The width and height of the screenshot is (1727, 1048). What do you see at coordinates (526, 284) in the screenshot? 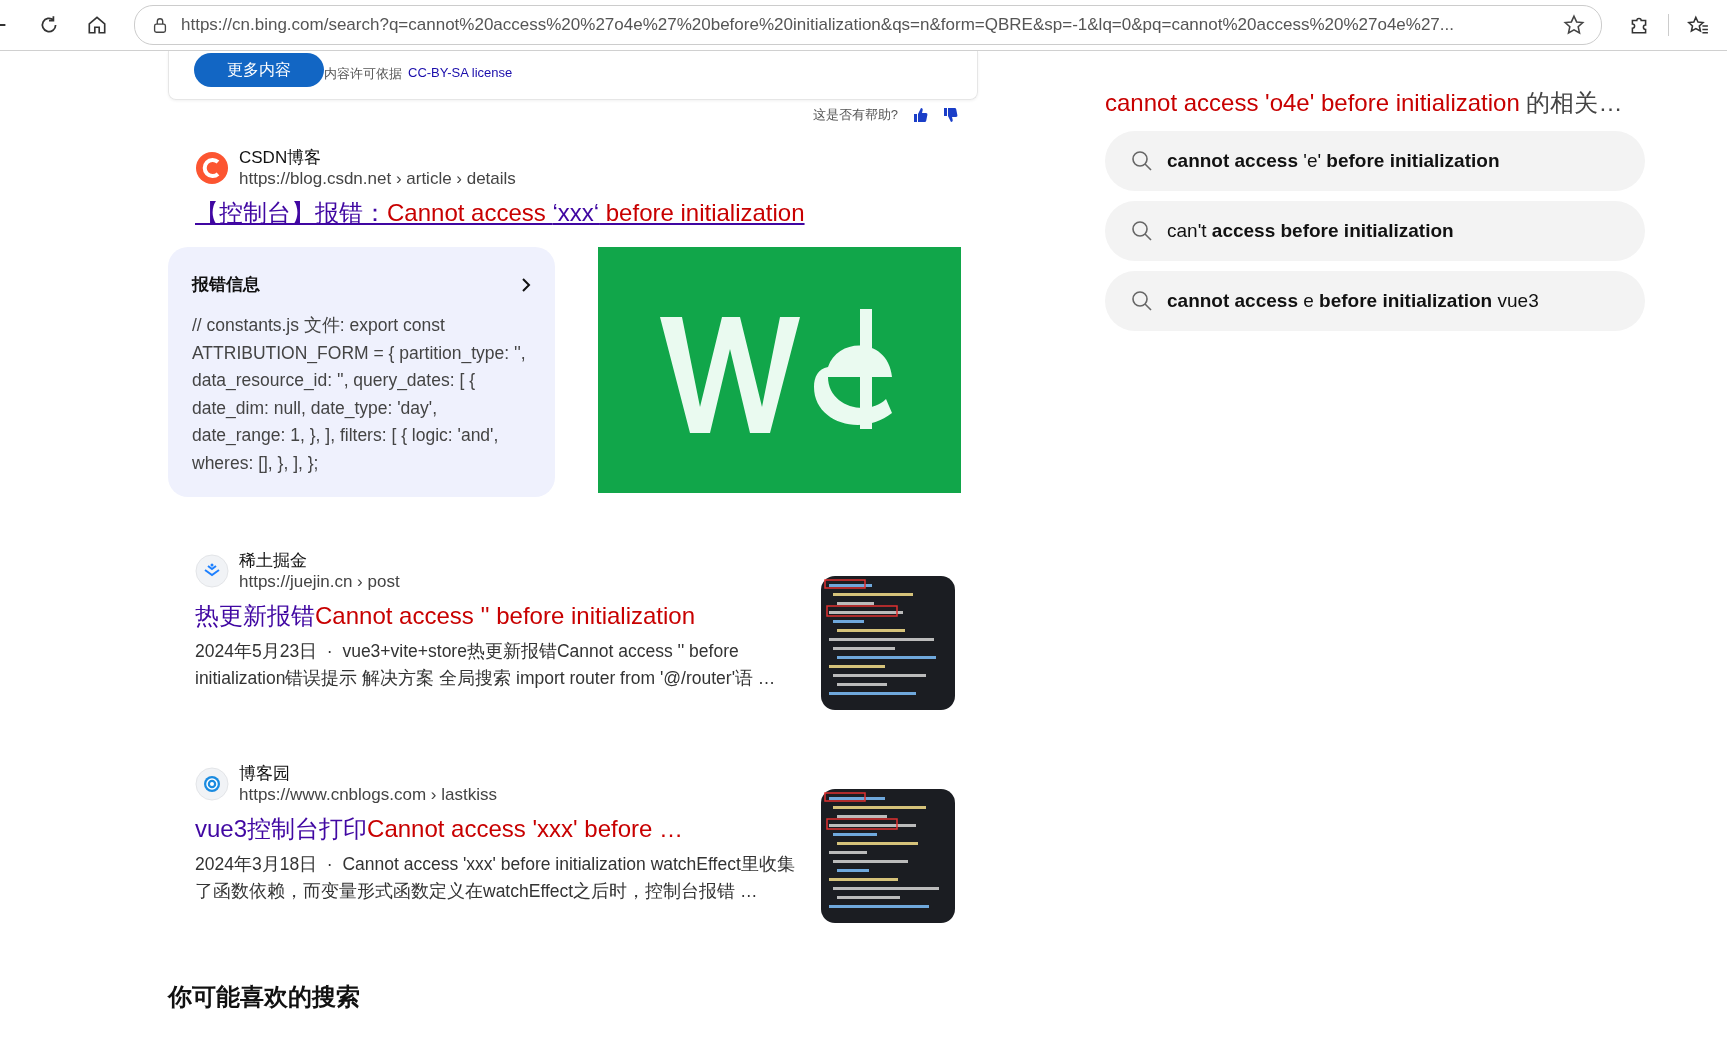
I see `chevron-right-icon` at bounding box center [526, 284].